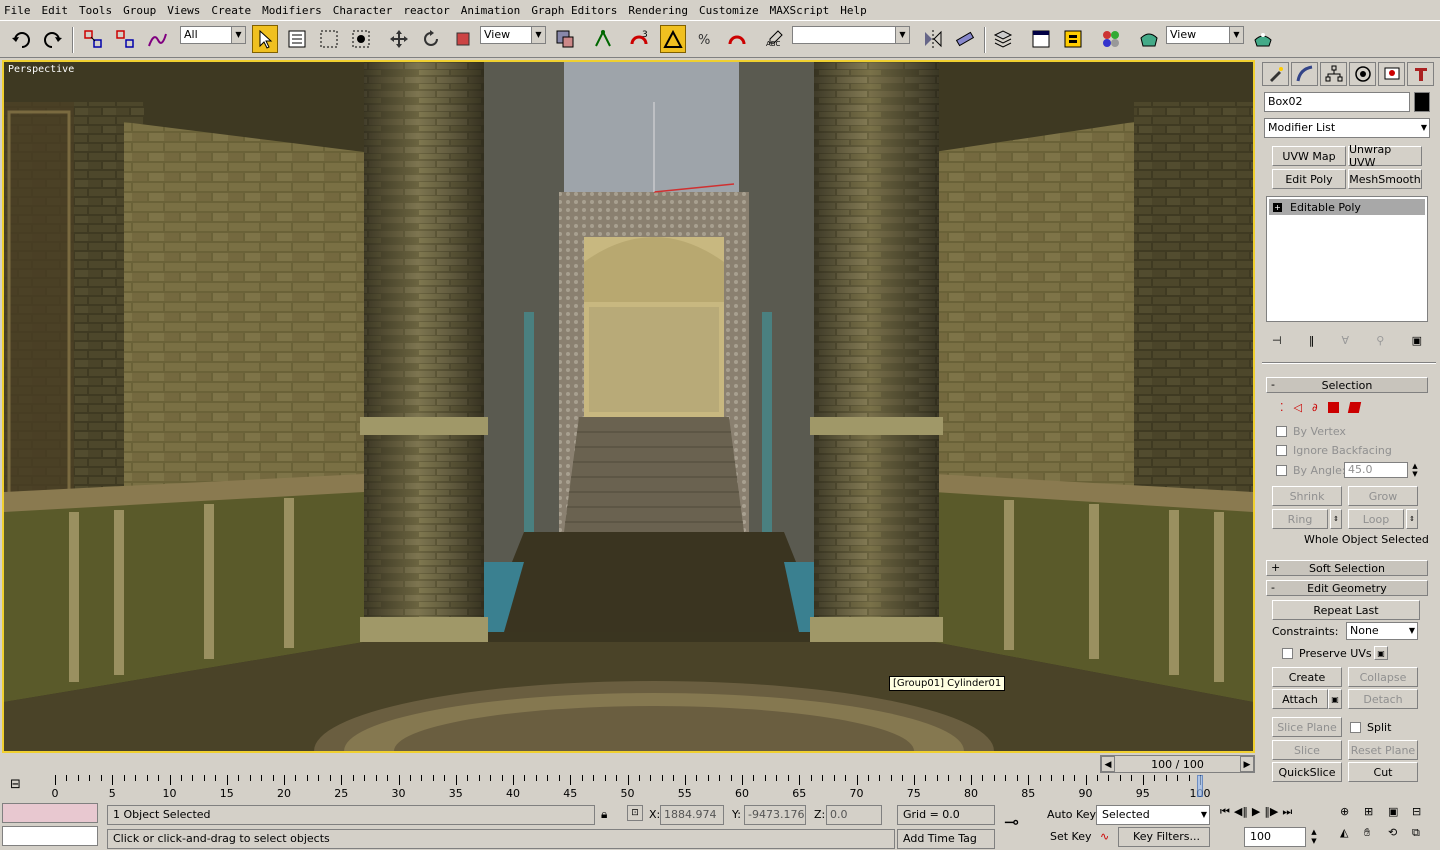 The width and height of the screenshot is (1440, 850). I want to click on spinner-snap-icon, so click(737, 39).